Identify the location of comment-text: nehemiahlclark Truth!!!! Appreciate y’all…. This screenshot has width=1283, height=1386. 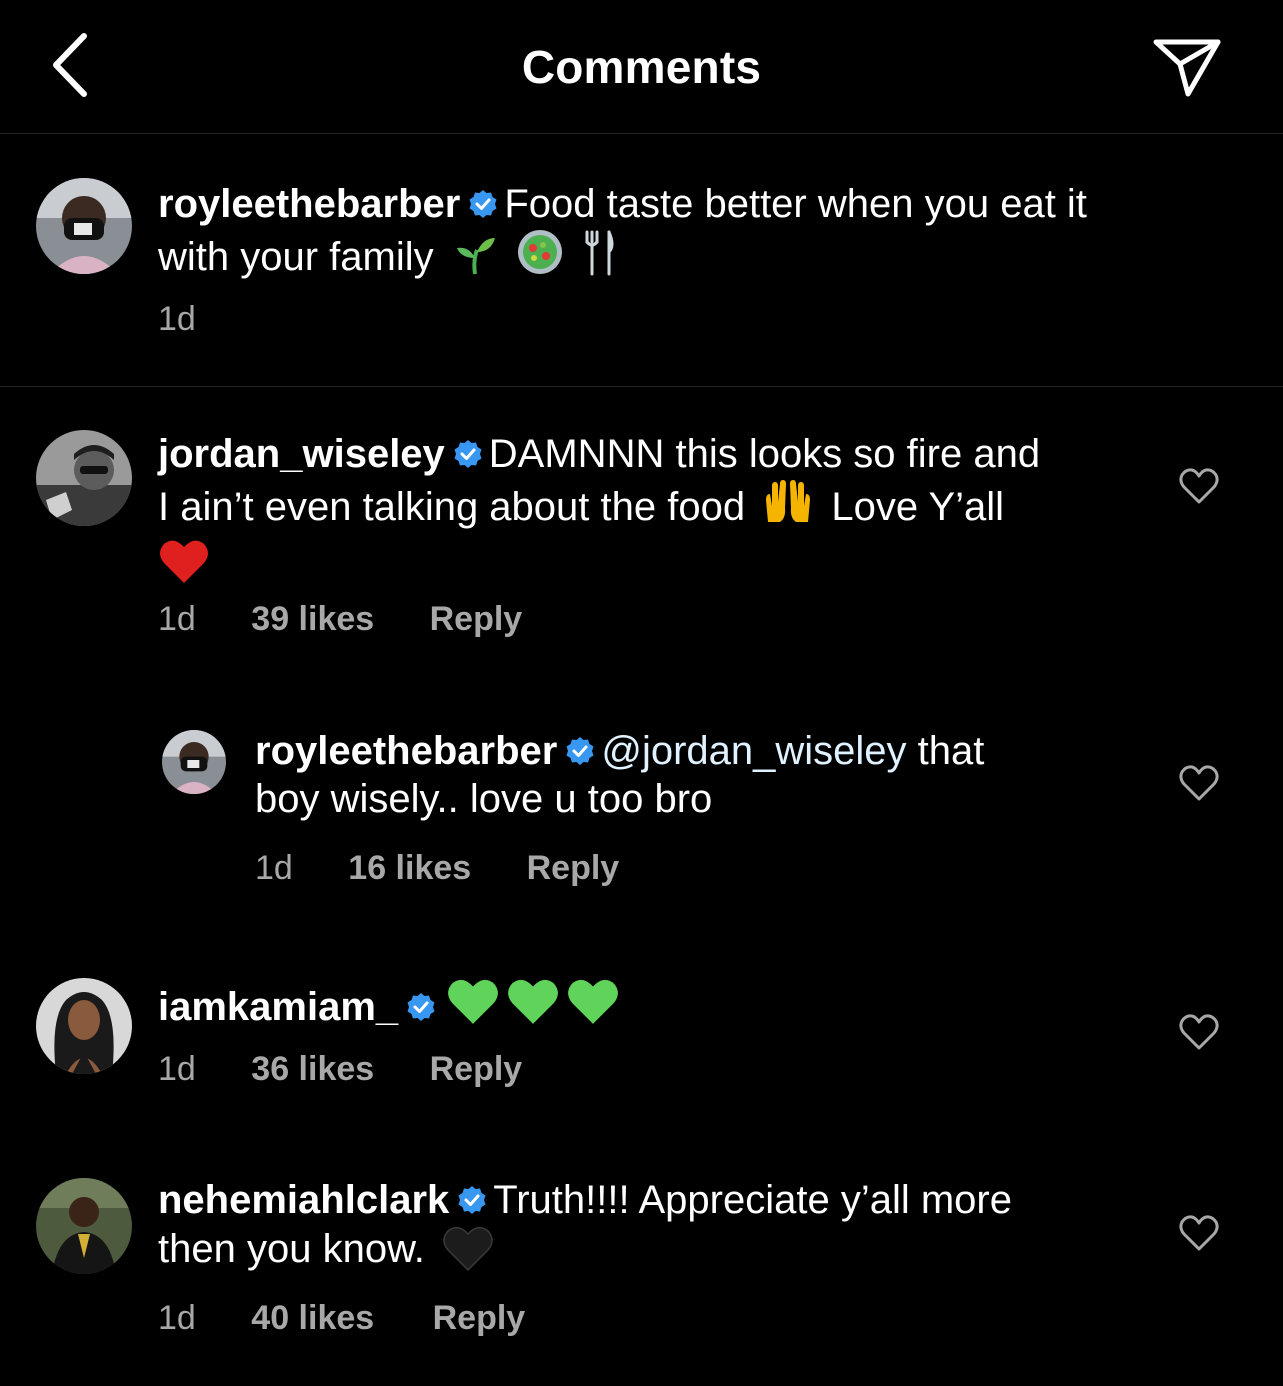
(653, 1229).